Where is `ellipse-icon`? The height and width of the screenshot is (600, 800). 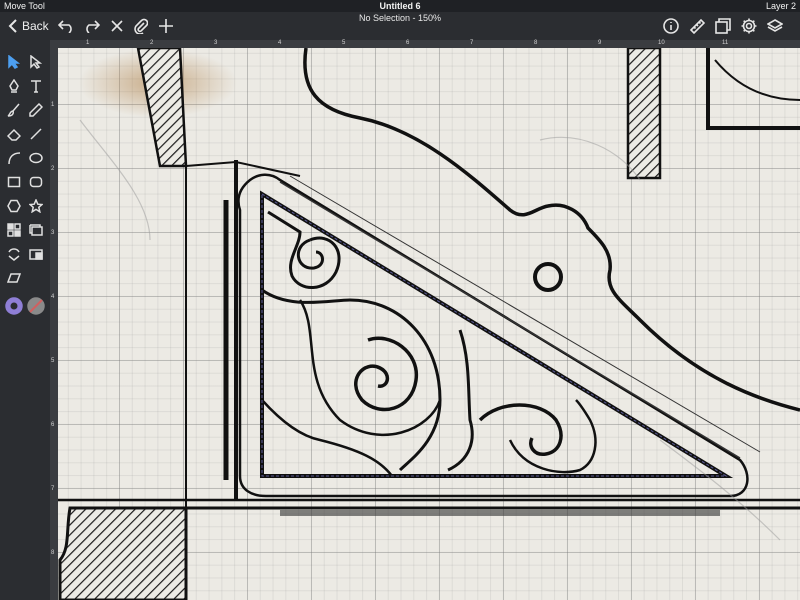 ellipse-icon is located at coordinates (36, 158).